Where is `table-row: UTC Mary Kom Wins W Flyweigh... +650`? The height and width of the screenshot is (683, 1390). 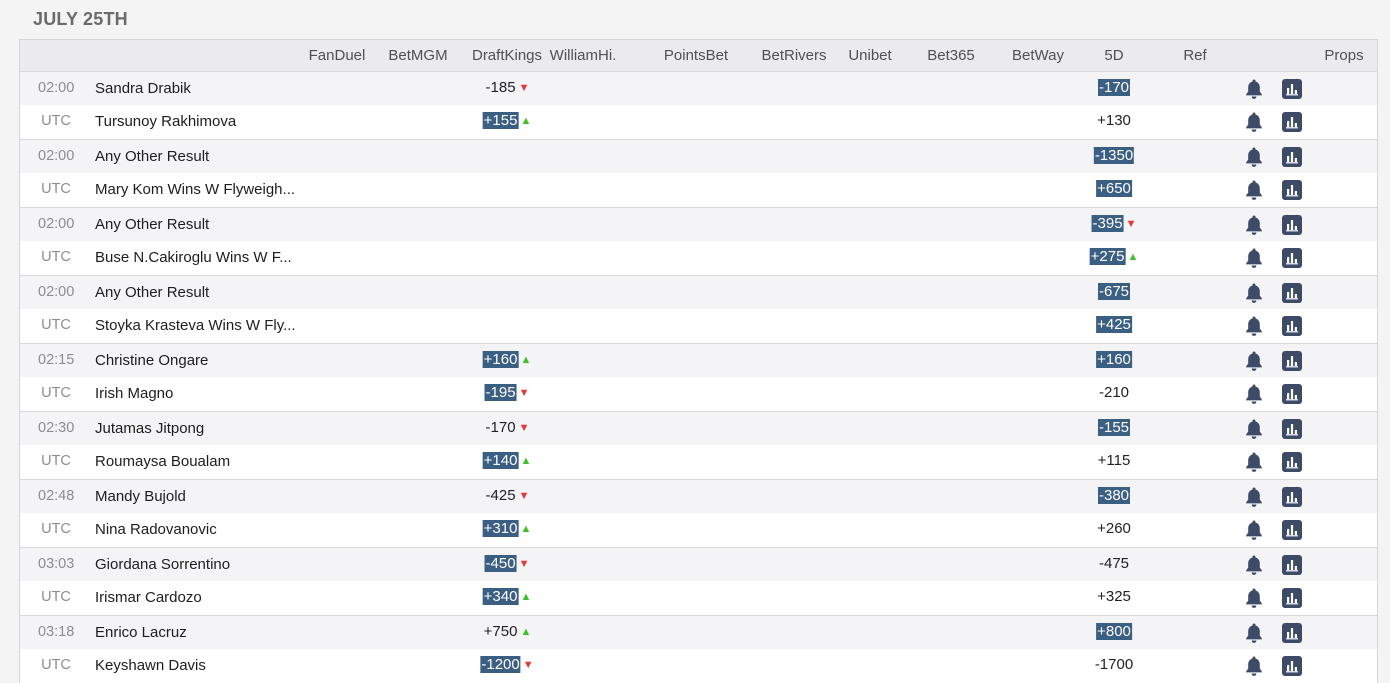 table-row: UTC Mary Kom Wins W Flyweigh... +650 is located at coordinates (698, 190).